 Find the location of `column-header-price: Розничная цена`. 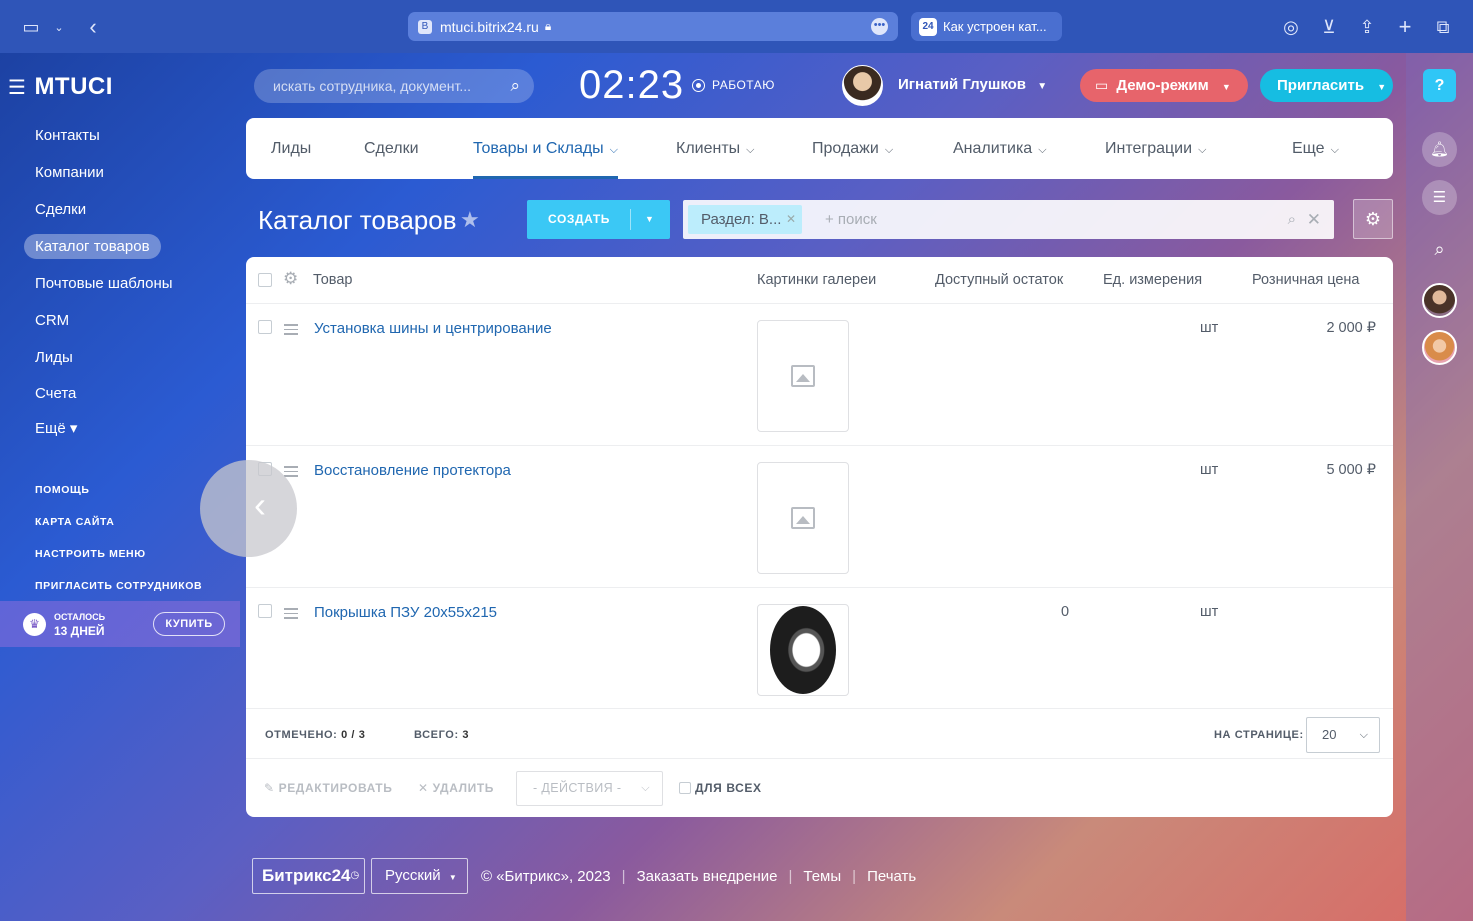

column-header-price: Розничная цена is located at coordinates (1305, 280).